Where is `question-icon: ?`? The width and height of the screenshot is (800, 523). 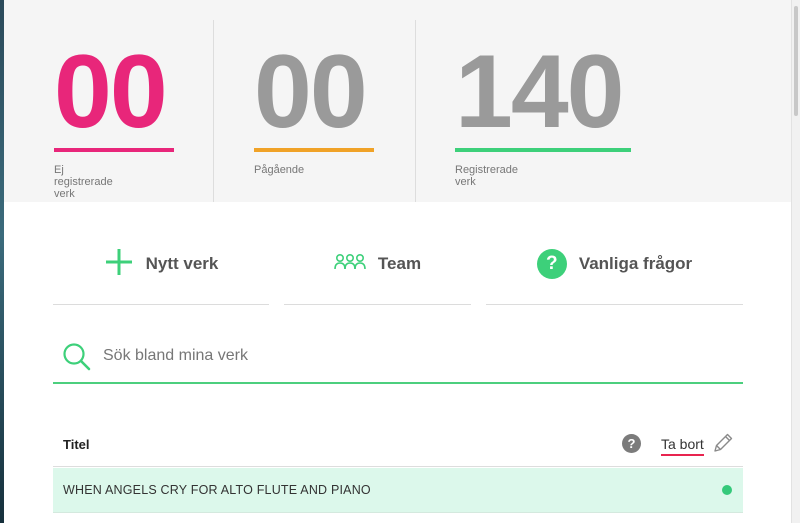
question-icon: ? is located at coordinates (551, 264).